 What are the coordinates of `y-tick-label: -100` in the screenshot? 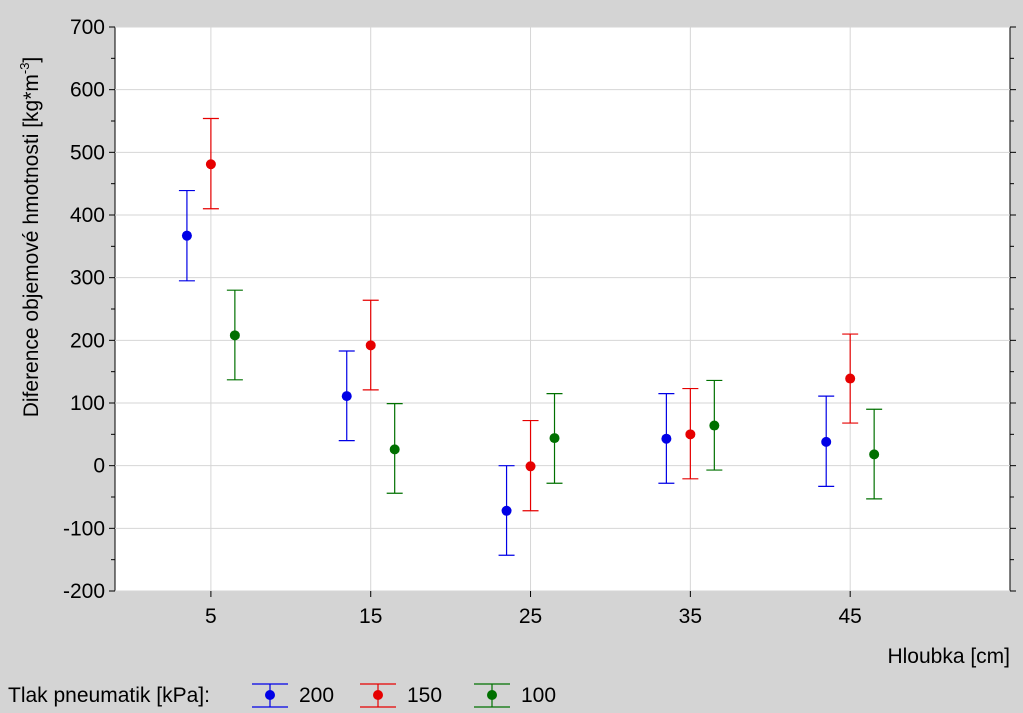 It's located at (84, 528).